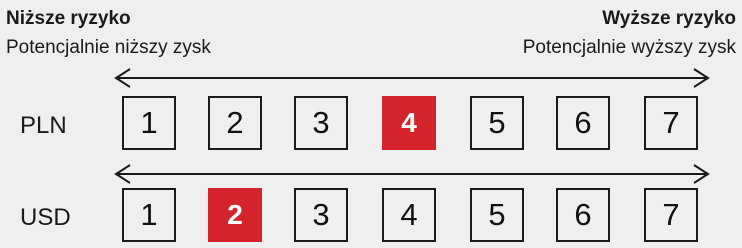 This screenshot has height=248, width=742. I want to click on low-return-subtitle: Potencjalnie niższy zysk, so click(108, 47).